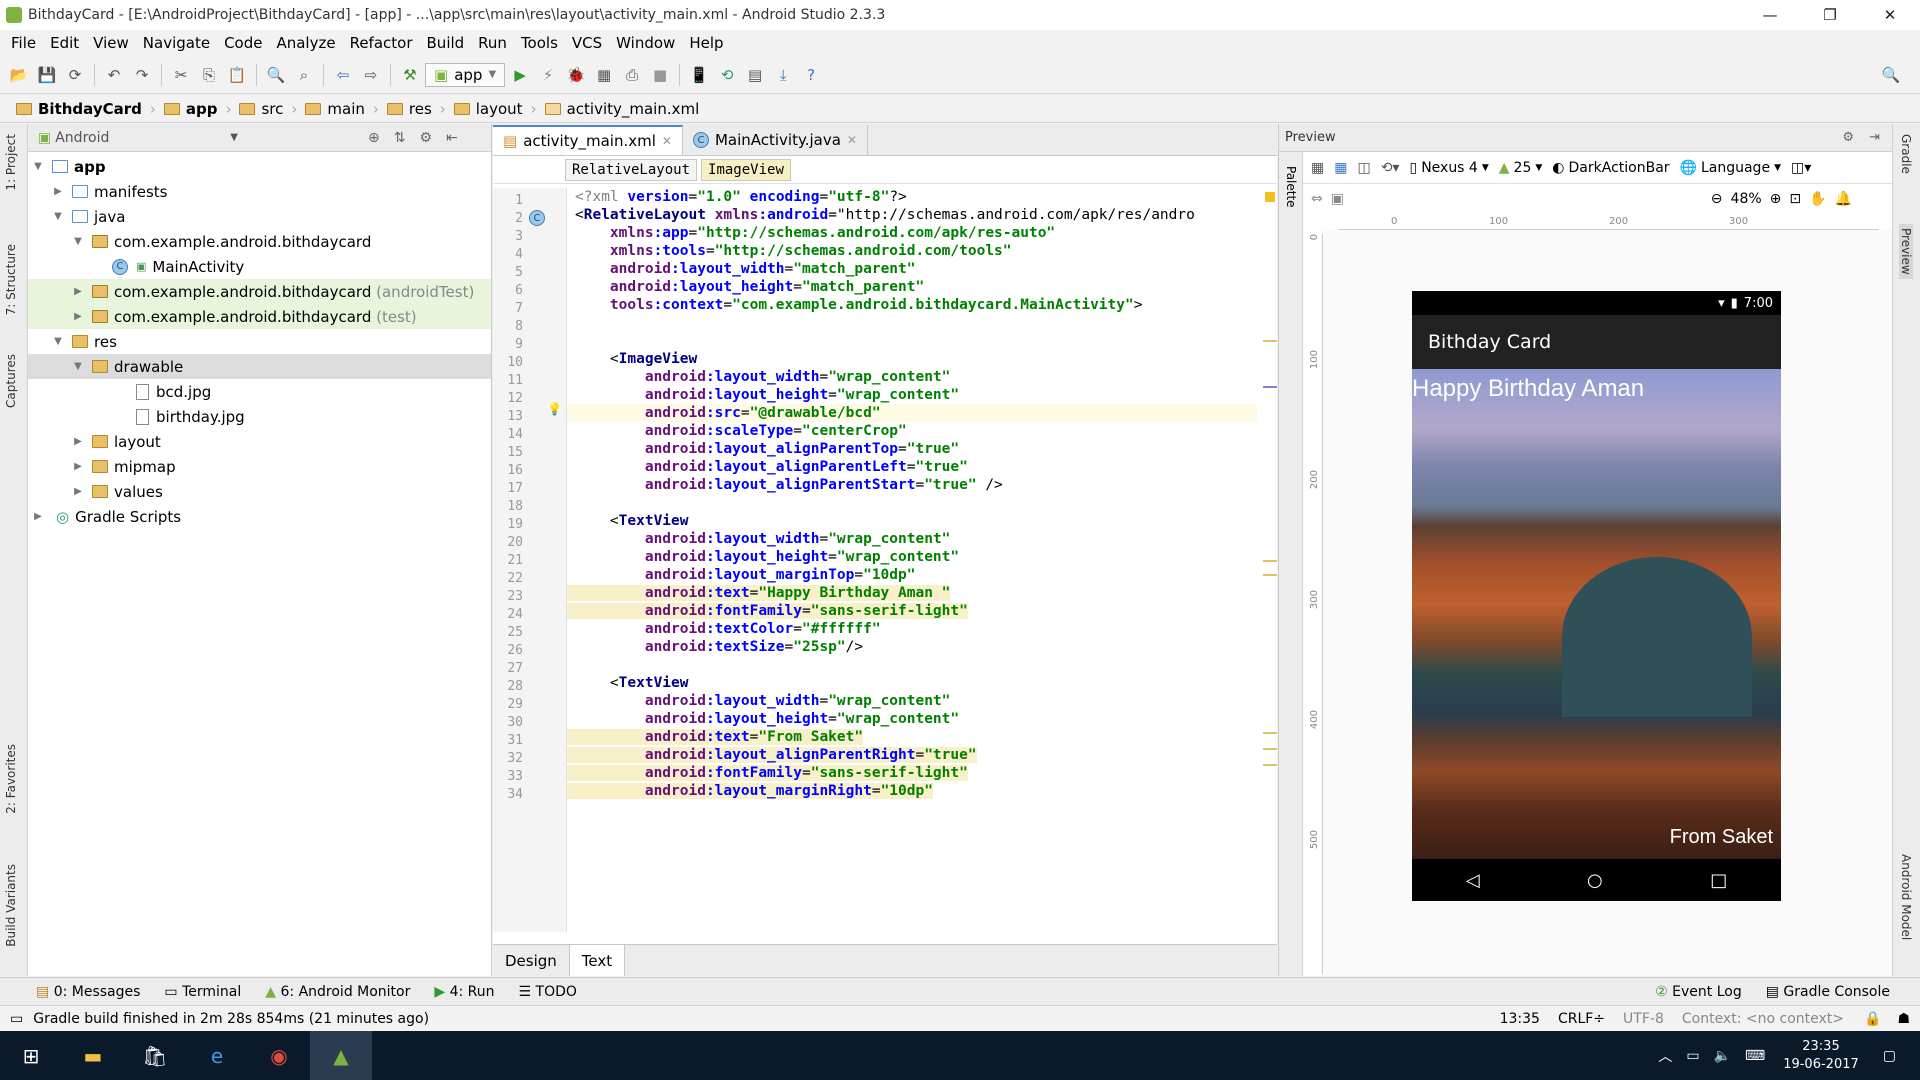 Image resolution: width=1920 pixels, height=1080 pixels. Describe the element at coordinates (11, 905) in the screenshot. I see `tab-build-variants: Build Variants` at that location.